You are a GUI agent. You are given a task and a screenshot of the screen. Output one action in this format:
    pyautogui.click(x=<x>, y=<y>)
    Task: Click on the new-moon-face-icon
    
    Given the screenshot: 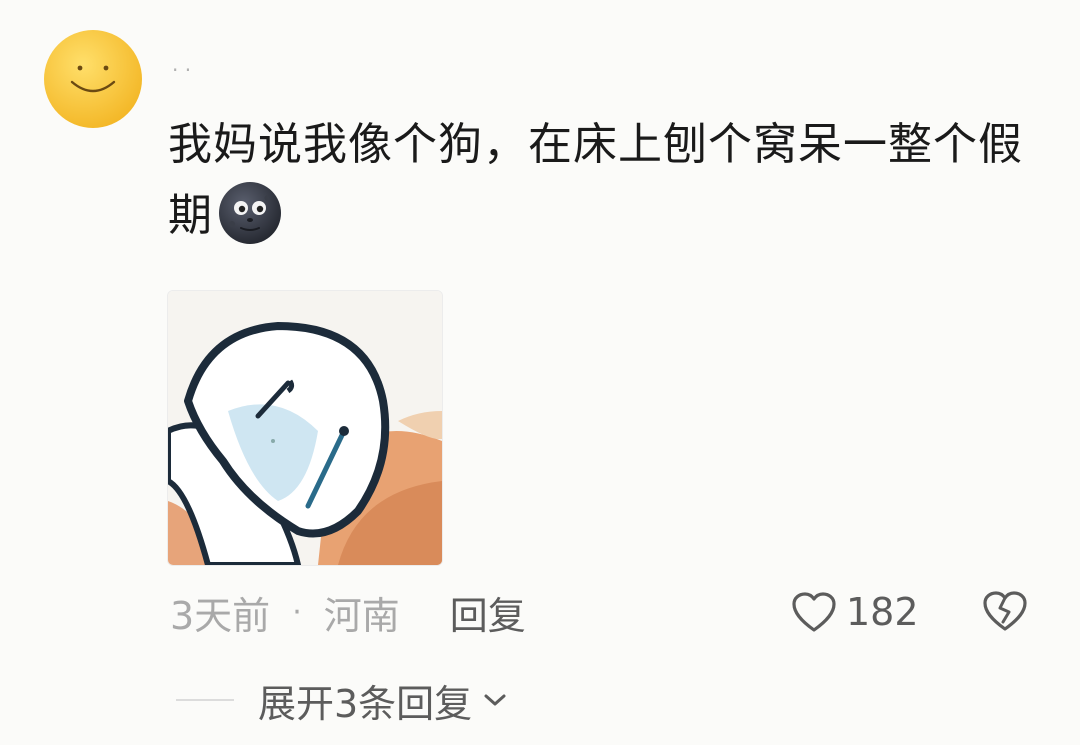 What is the action you would take?
    pyautogui.click(x=250, y=213)
    